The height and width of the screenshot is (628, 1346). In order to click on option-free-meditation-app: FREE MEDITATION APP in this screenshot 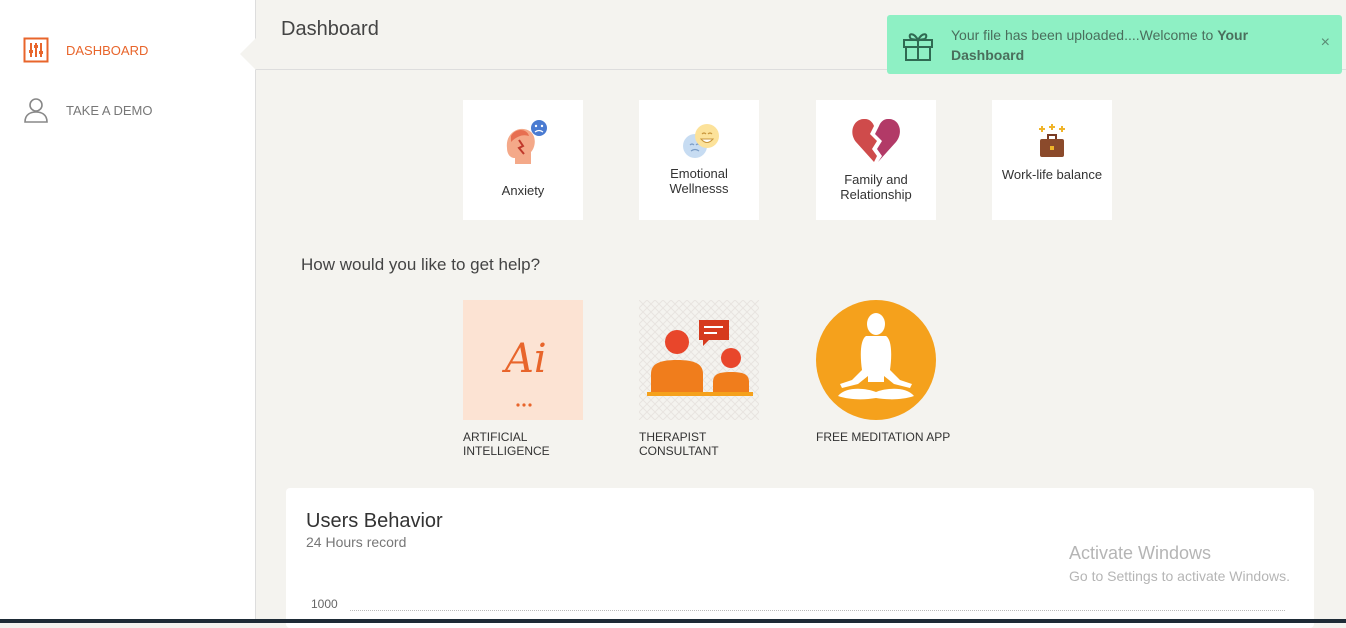, I will do `click(896, 372)`.